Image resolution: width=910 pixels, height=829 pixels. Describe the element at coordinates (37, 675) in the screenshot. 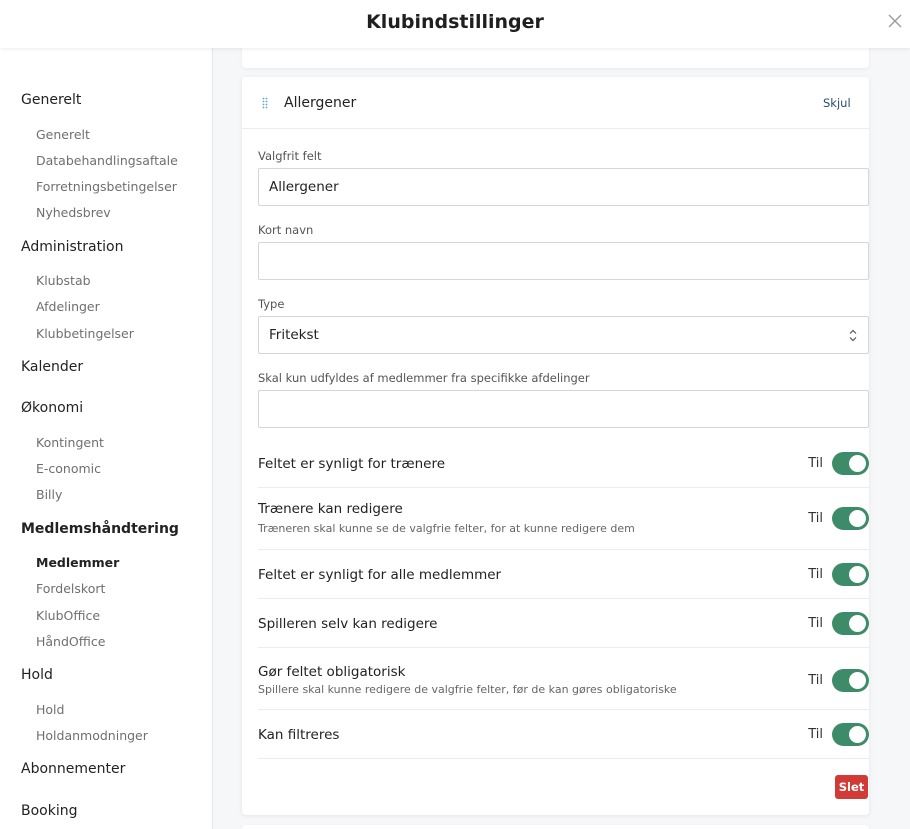

I see `sidebar-group-hold: Hold` at that location.